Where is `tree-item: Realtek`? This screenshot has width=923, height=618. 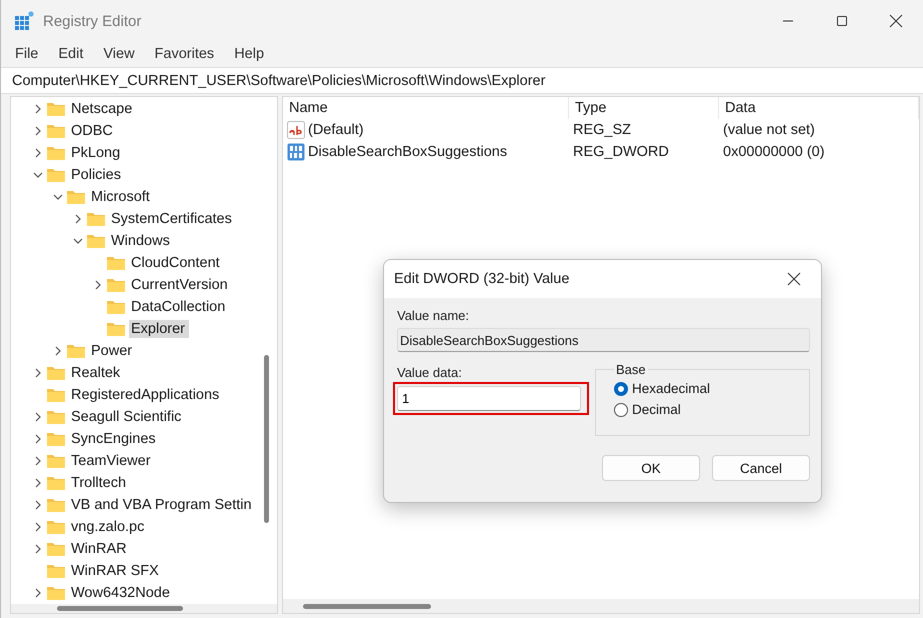 tree-item: Realtek is located at coordinates (96, 373).